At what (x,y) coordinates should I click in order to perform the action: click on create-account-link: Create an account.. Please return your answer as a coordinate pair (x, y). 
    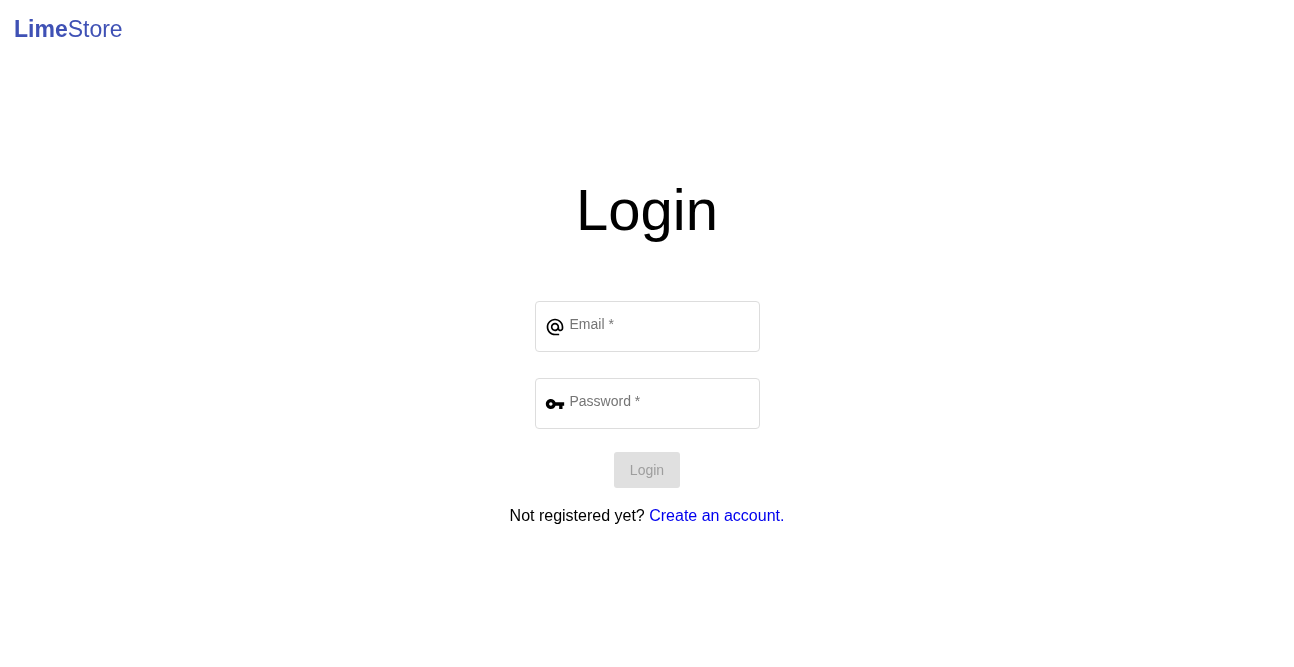
    Looking at the image, I should click on (717, 515).